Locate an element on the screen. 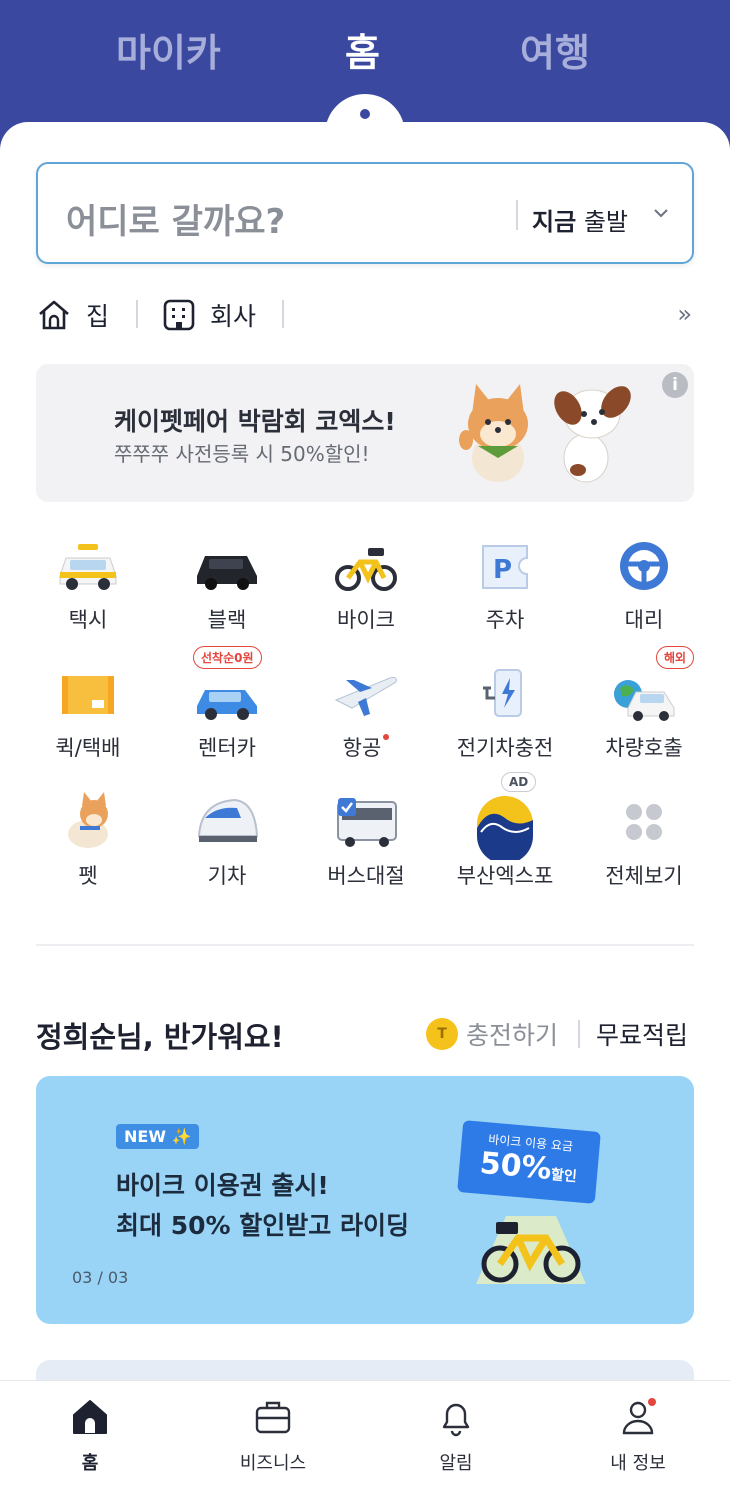  service-ev-charge: 전기차충전 is located at coordinates (505, 715).